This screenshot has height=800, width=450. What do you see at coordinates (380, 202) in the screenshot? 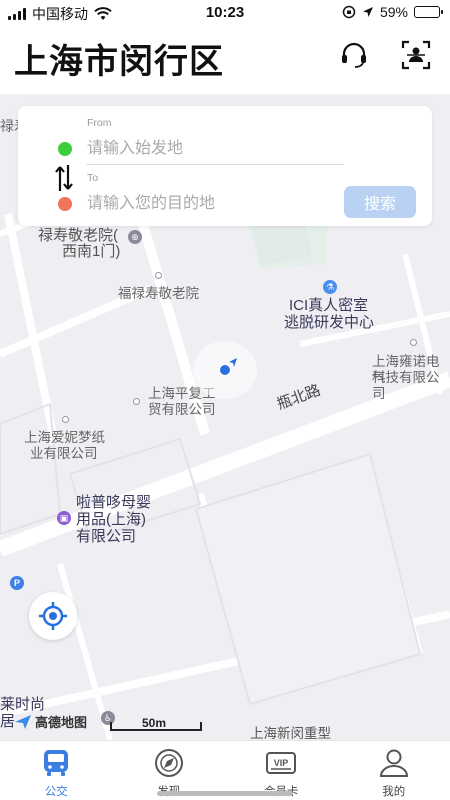
I see `search-button: 搜索` at bounding box center [380, 202].